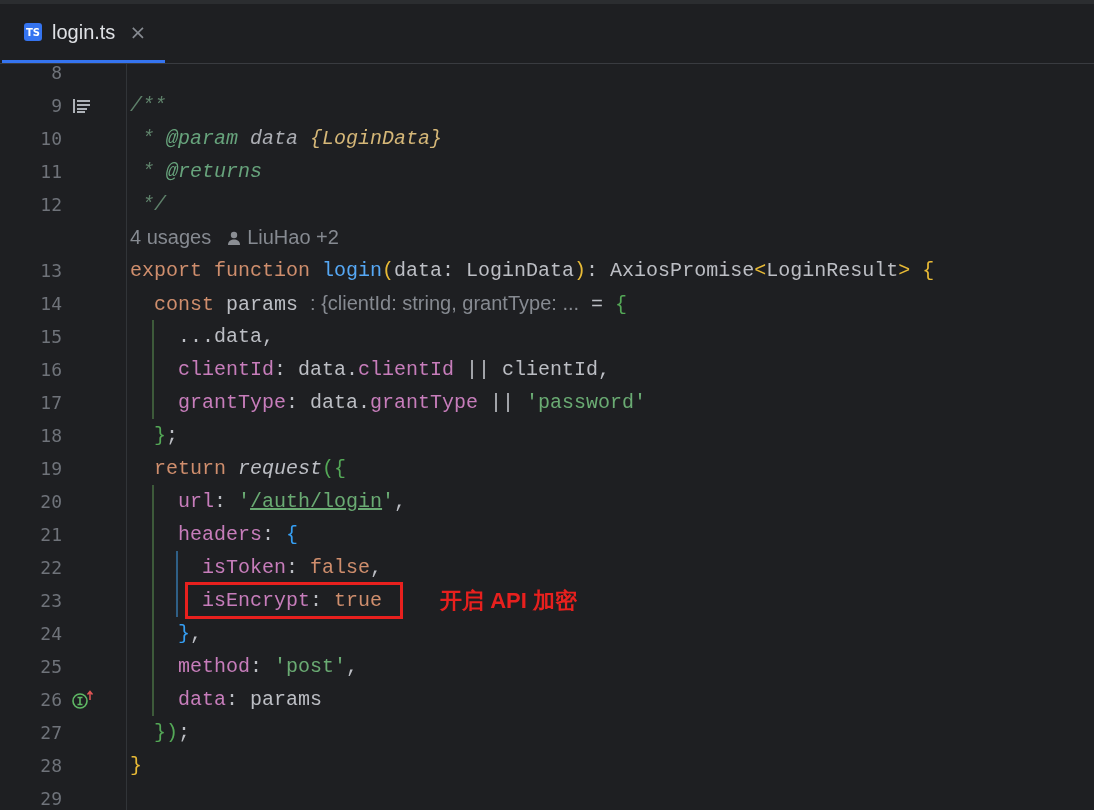 This screenshot has width=1094, height=810. What do you see at coordinates (171, 237) in the screenshot?
I see `usages-link: 4 usages` at bounding box center [171, 237].